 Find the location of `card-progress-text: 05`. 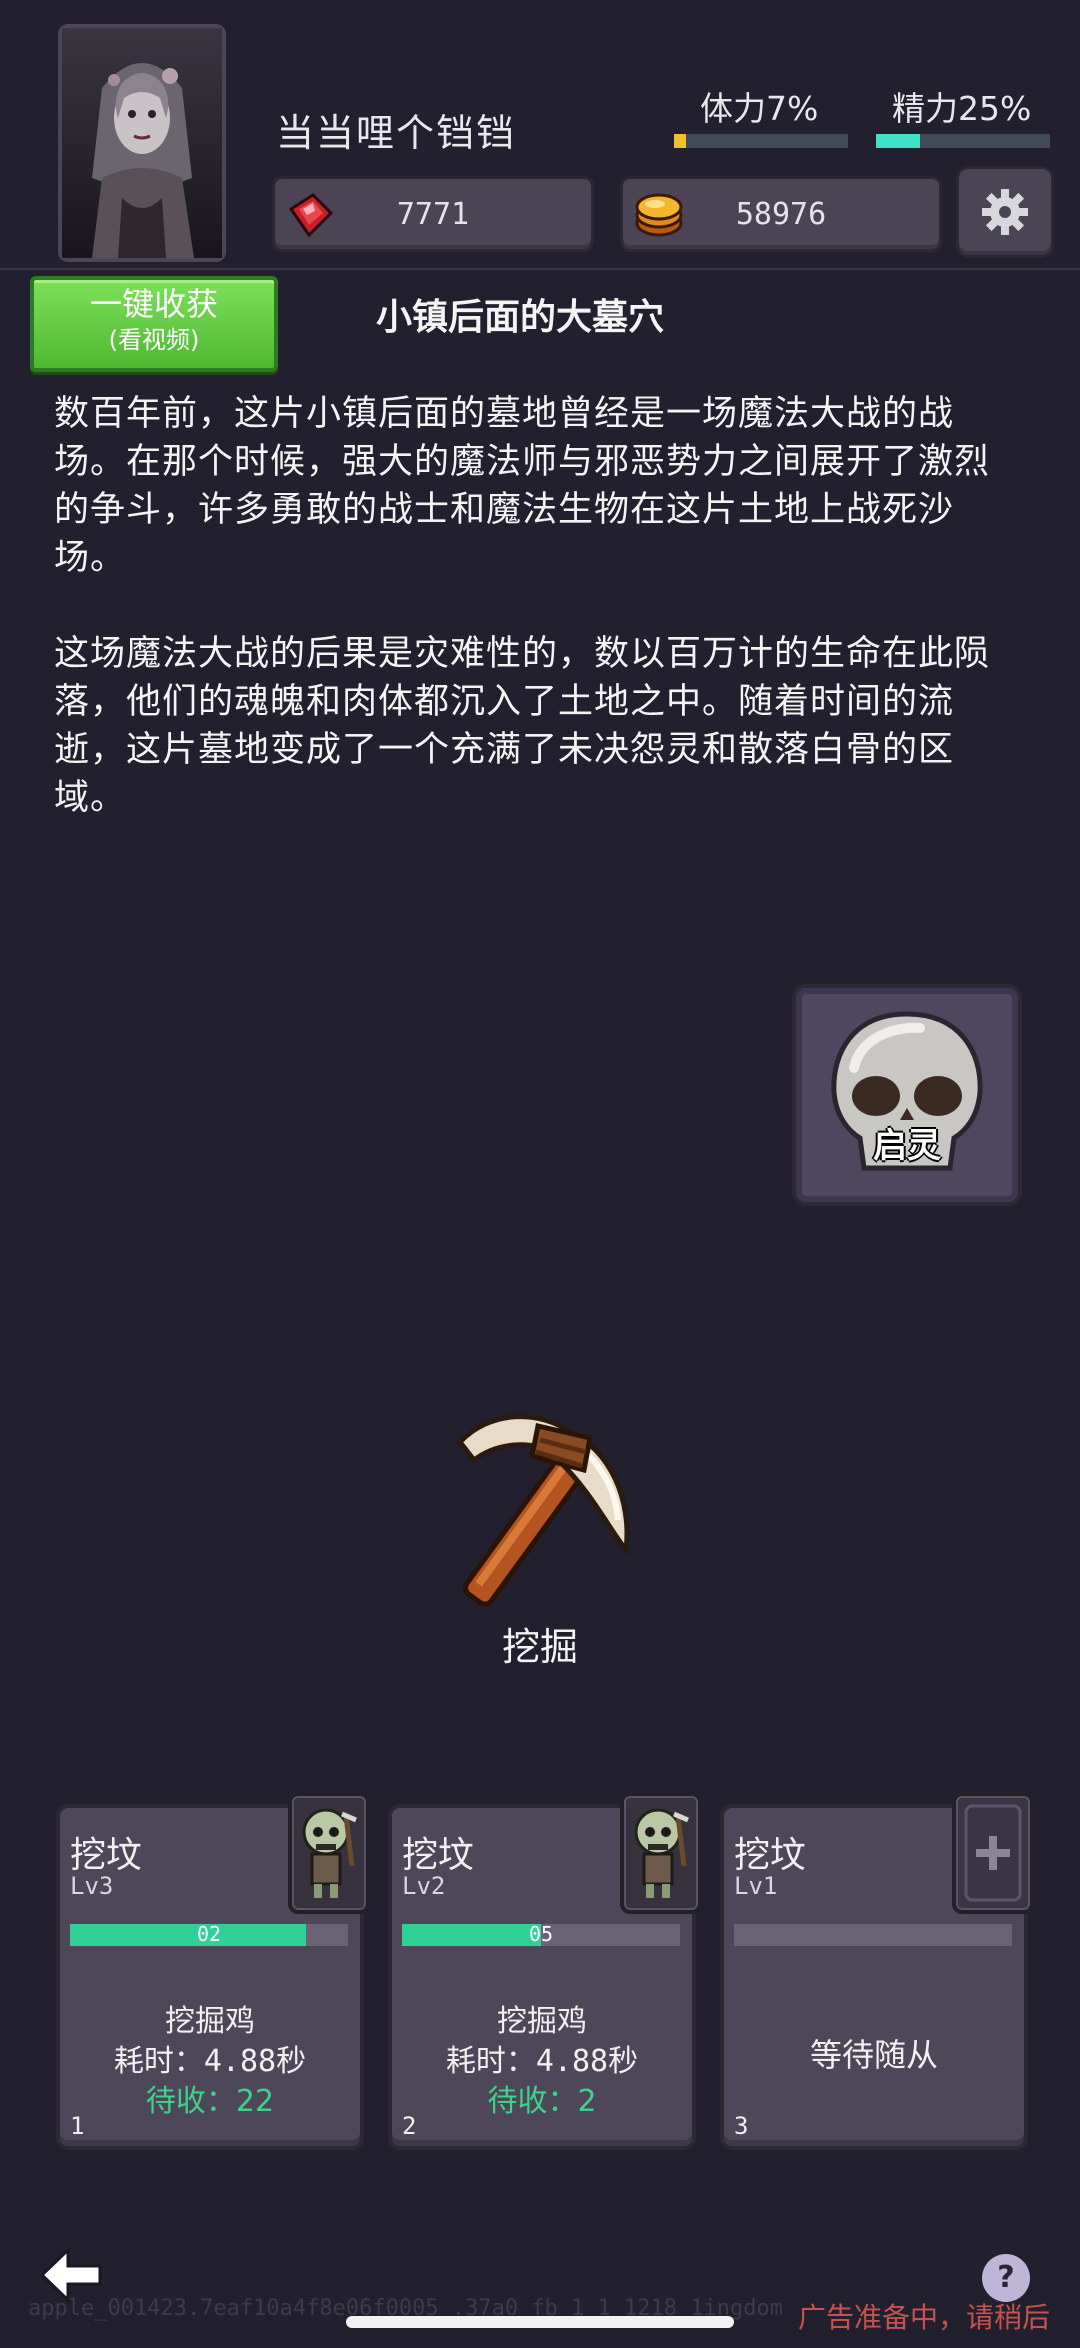

card-progress-text: 05 is located at coordinates (541, 1934).